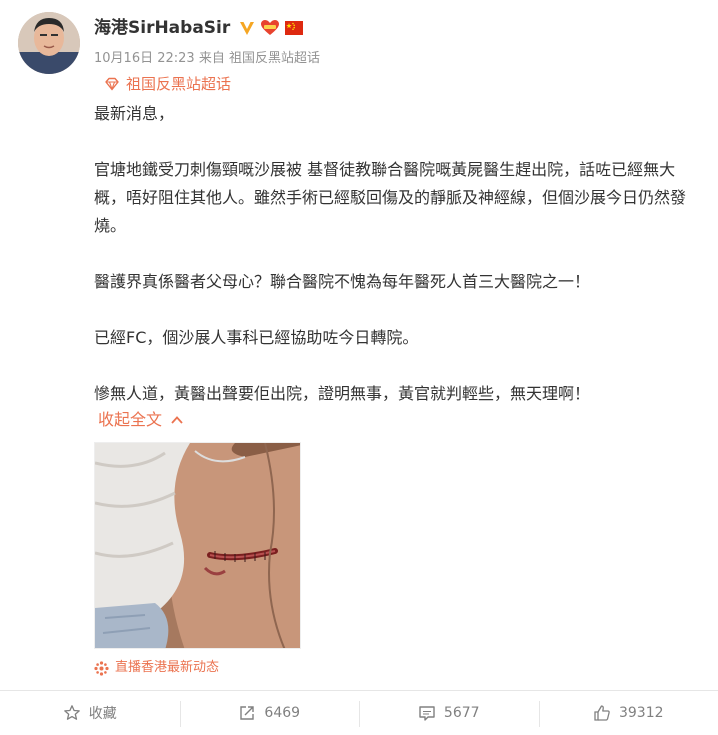 The width and height of the screenshot is (718, 735). I want to click on china-flag-icon, so click(294, 28).